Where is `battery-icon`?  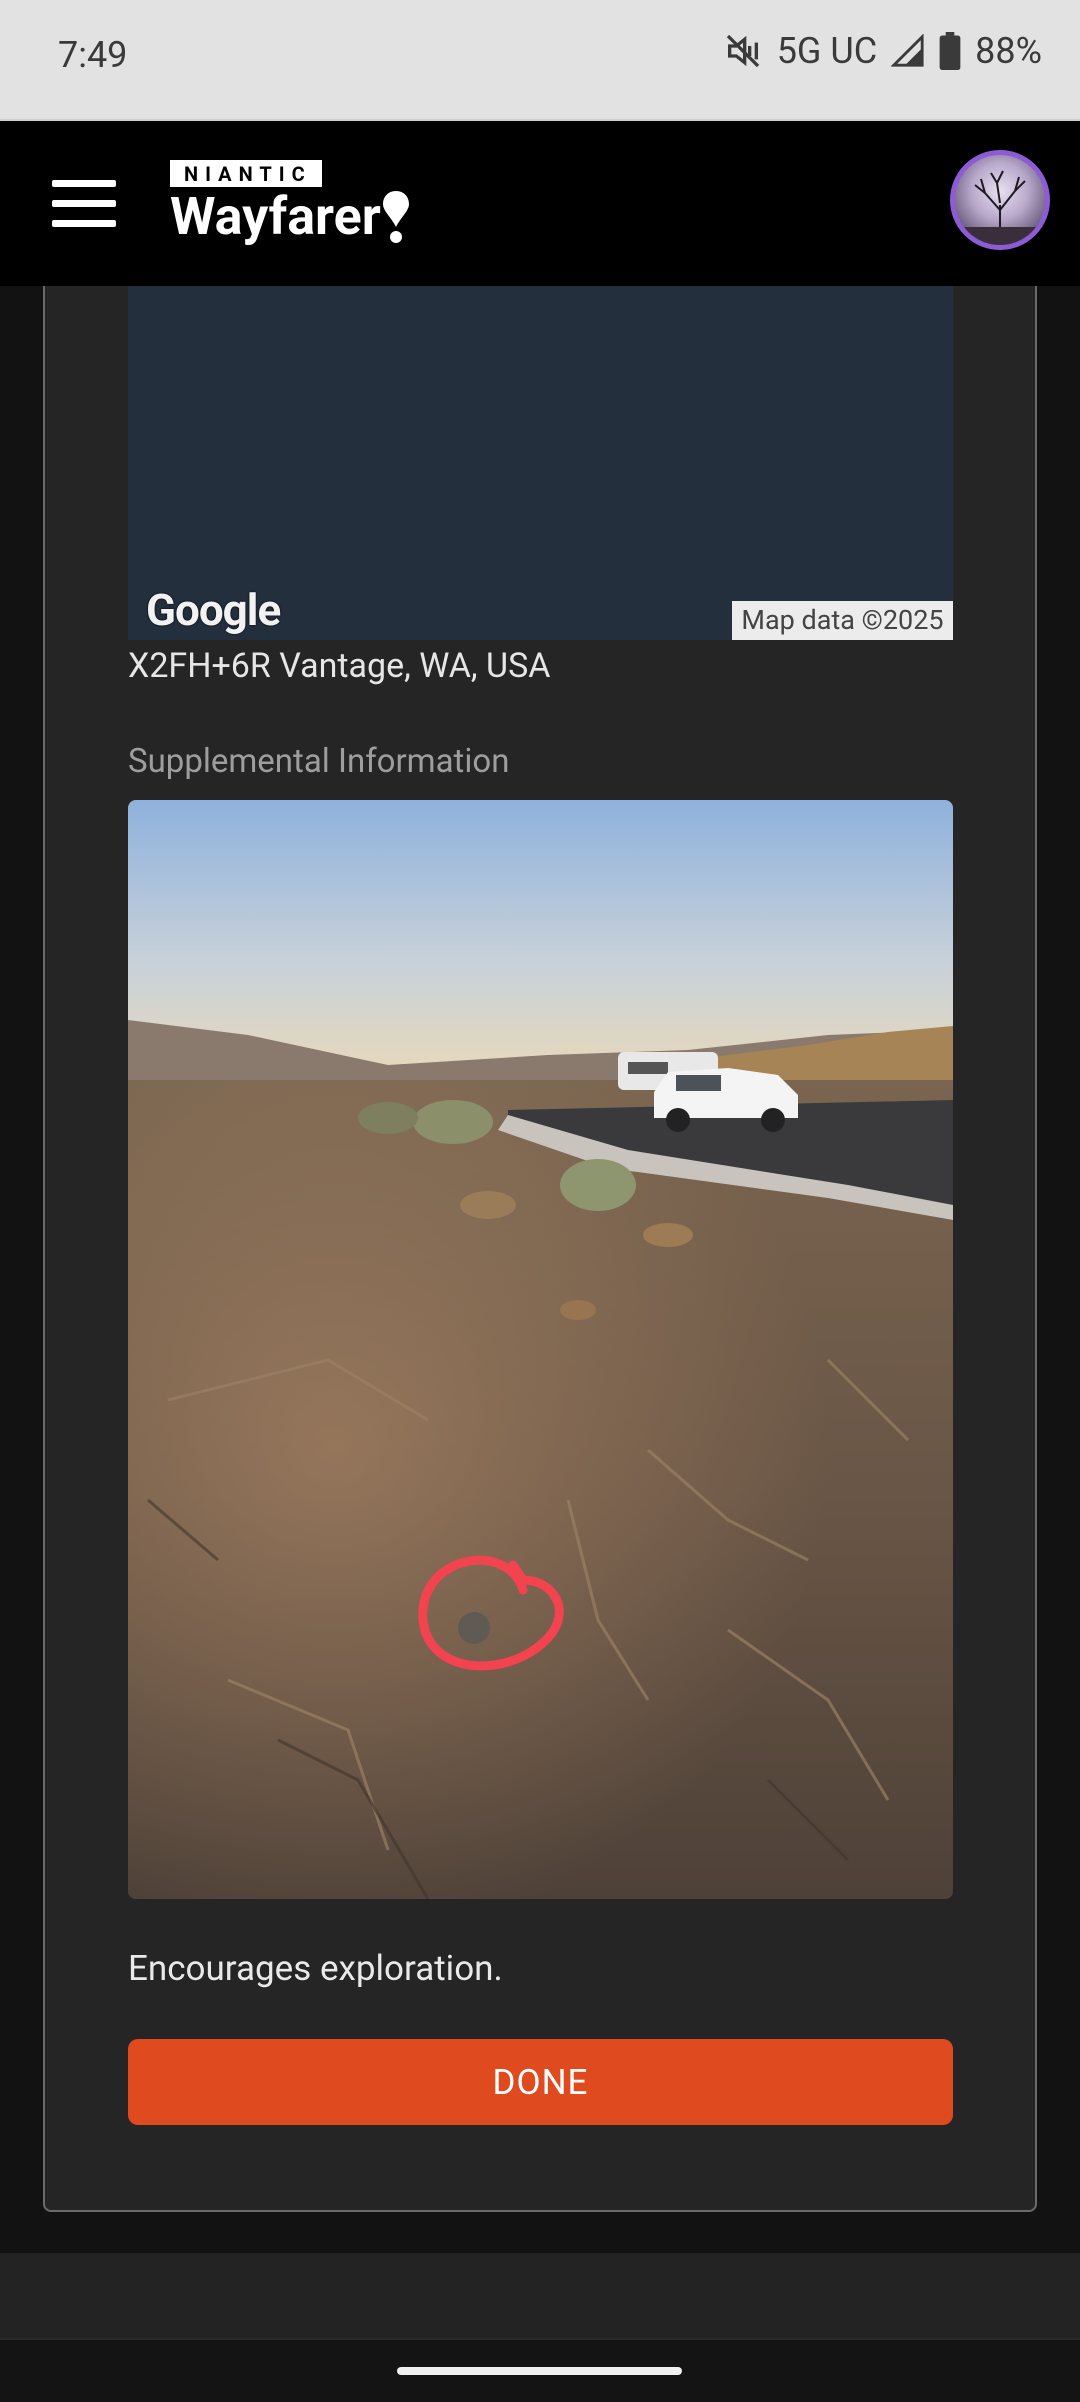 battery-icon is located at coordinates (950, 51).